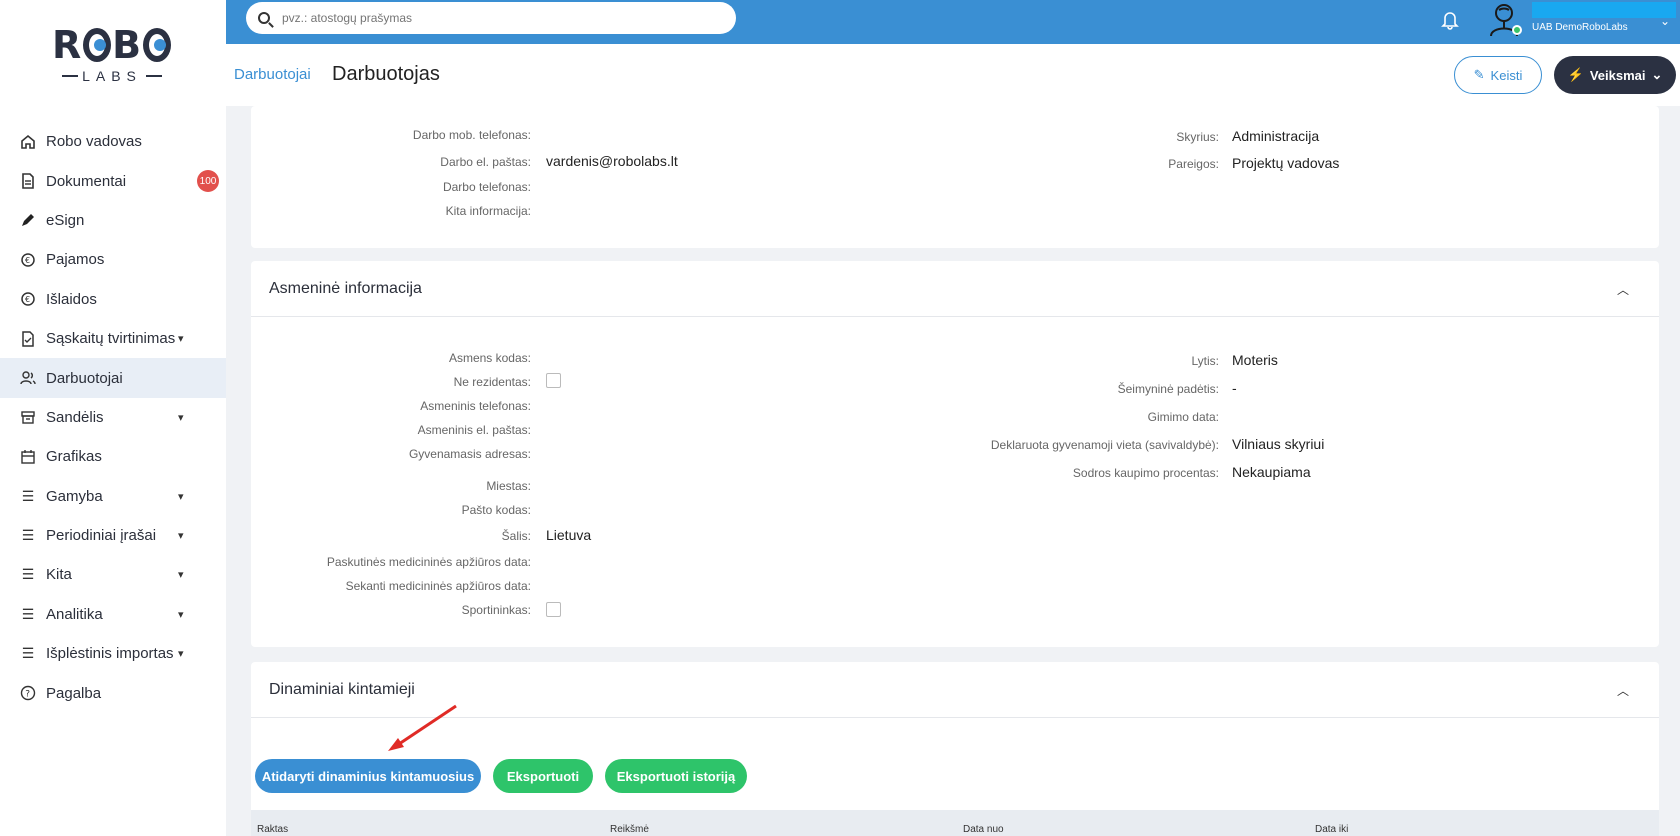 Image resolution: width=1680 pixels, height=836 pixels. I want to click on actions-button-label: Veiksmai, so click(1617, 75).